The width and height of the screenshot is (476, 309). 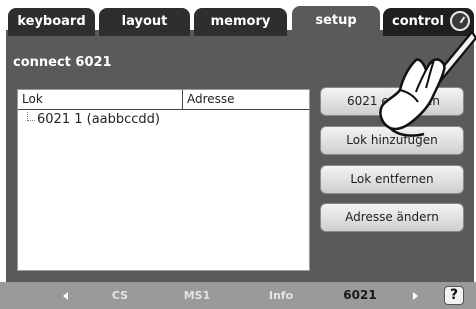 I want to click on column-header-lok: Lok, so click(x=100, y=99).